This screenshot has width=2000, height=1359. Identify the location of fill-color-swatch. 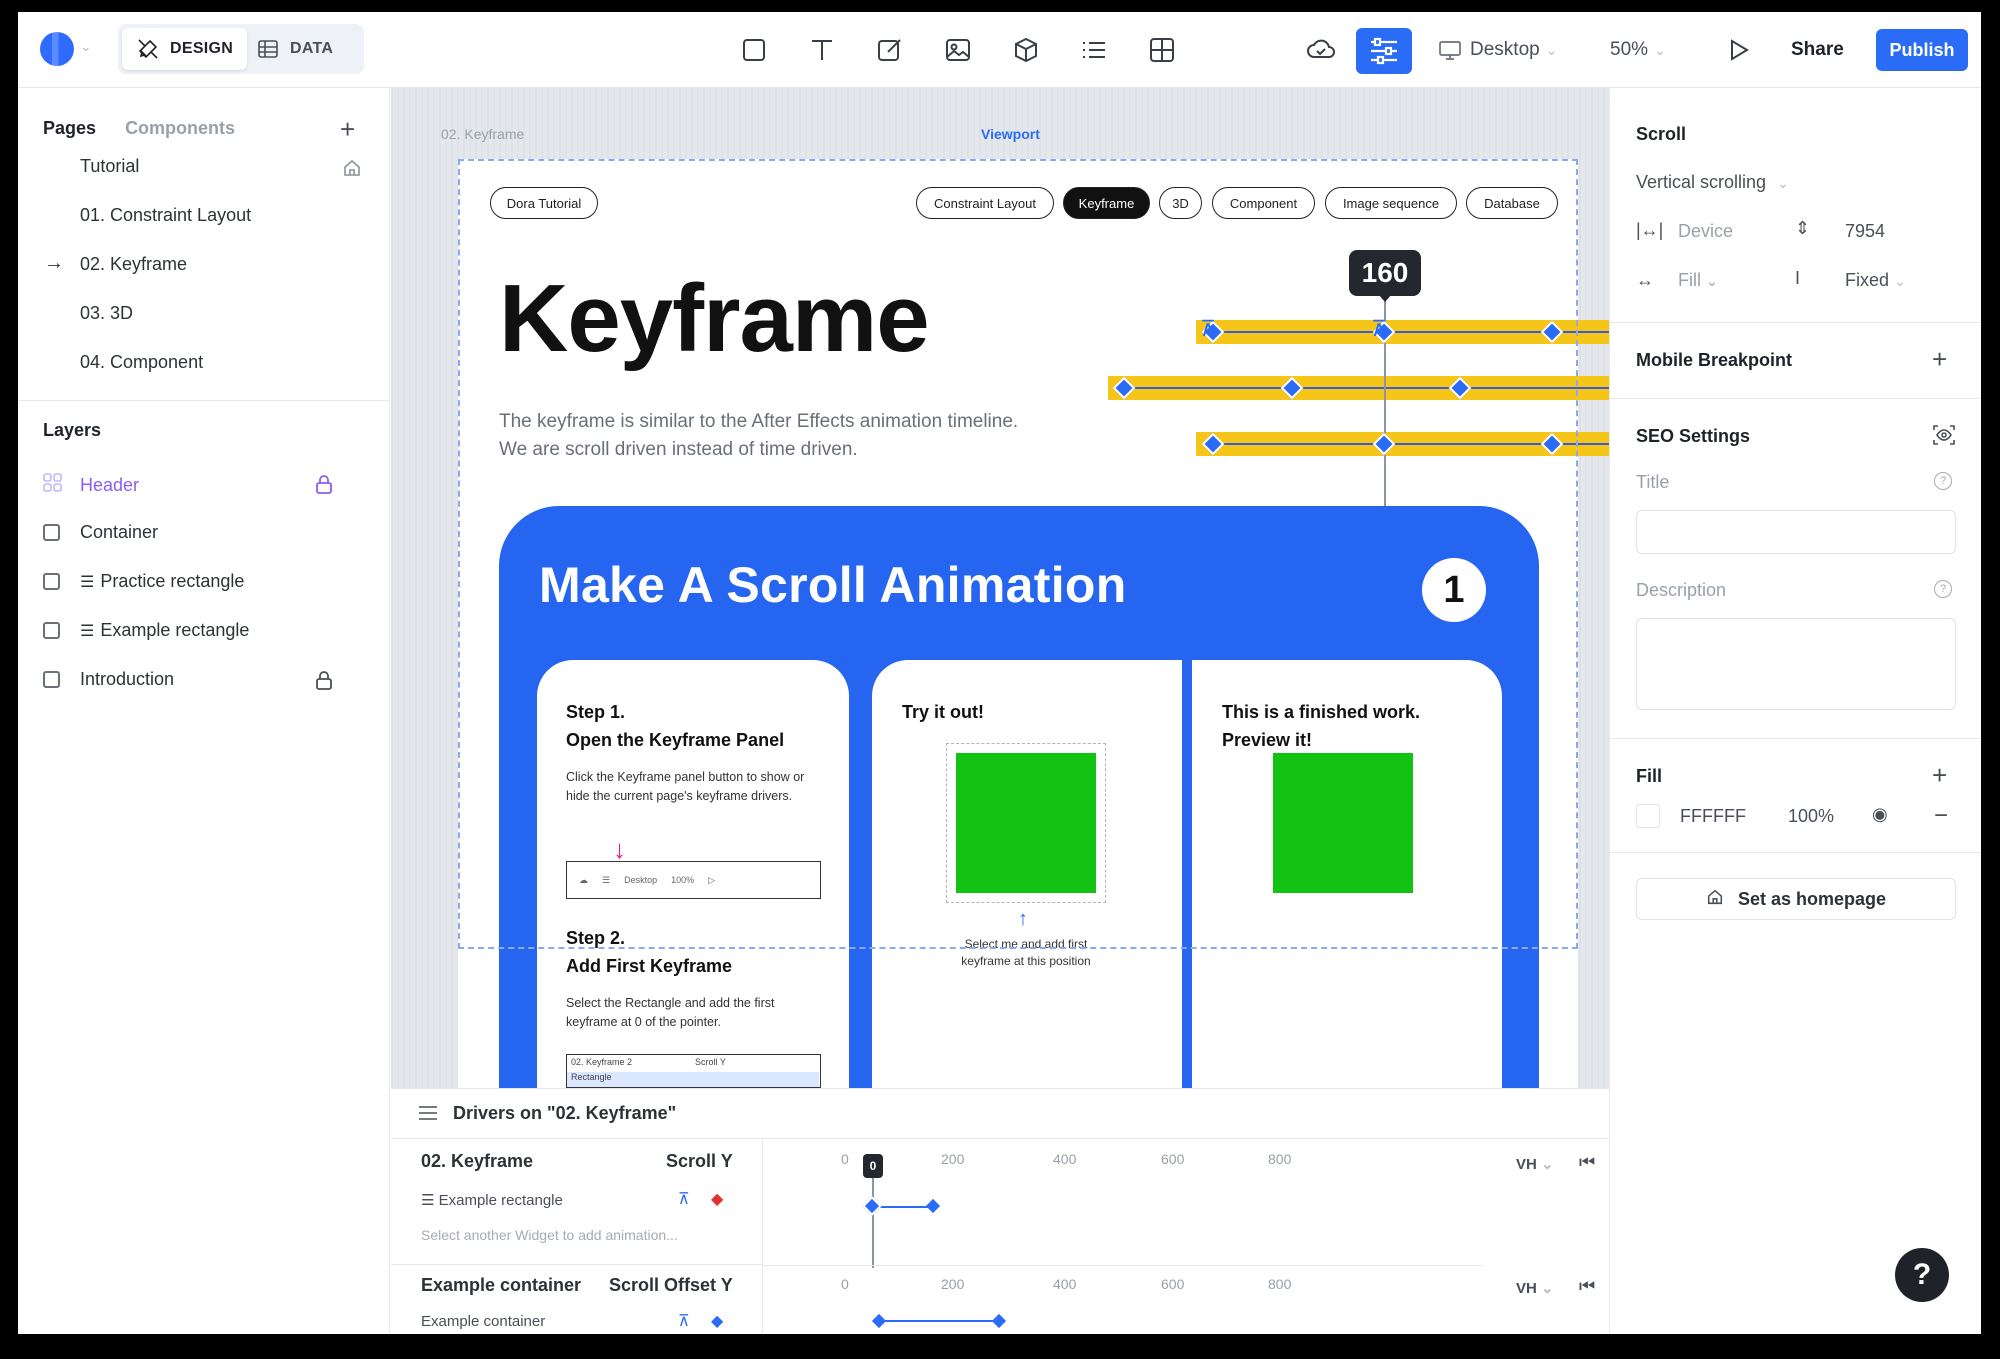
(1648, 816).